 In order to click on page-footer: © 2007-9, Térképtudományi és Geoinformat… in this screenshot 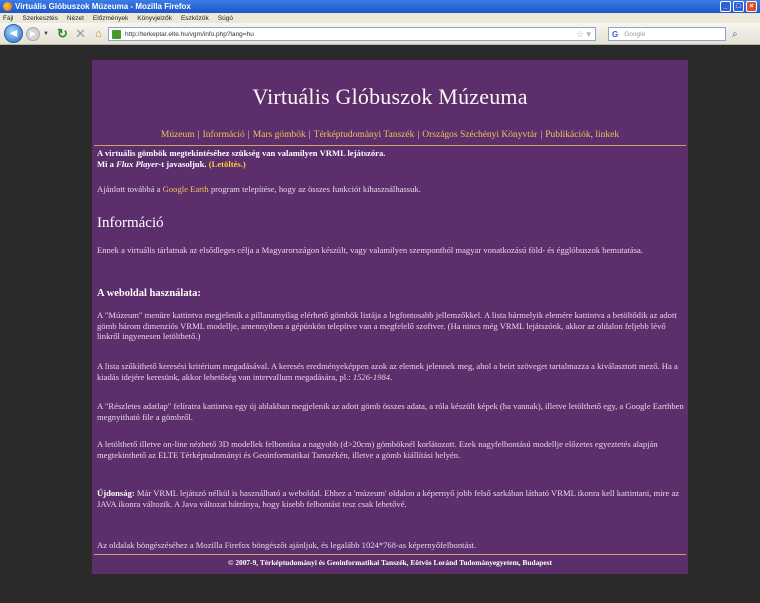, I will do `click(390, 562)`.